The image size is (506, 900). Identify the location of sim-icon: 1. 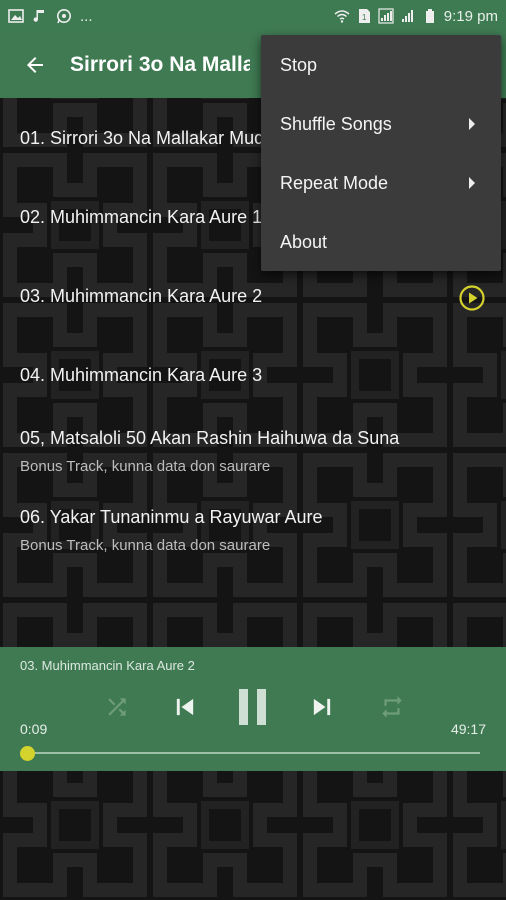
(364, 16).